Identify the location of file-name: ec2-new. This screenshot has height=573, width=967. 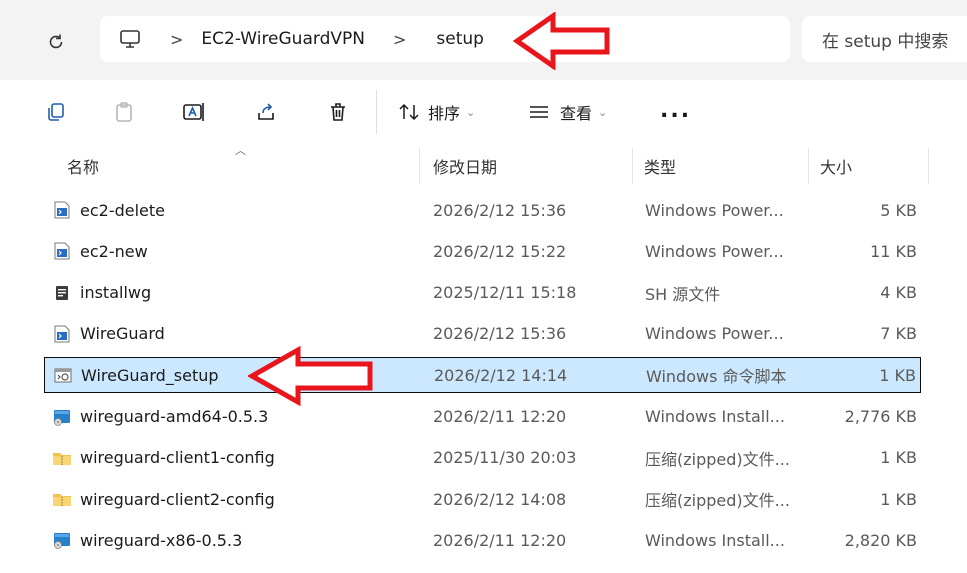
(114, 251).